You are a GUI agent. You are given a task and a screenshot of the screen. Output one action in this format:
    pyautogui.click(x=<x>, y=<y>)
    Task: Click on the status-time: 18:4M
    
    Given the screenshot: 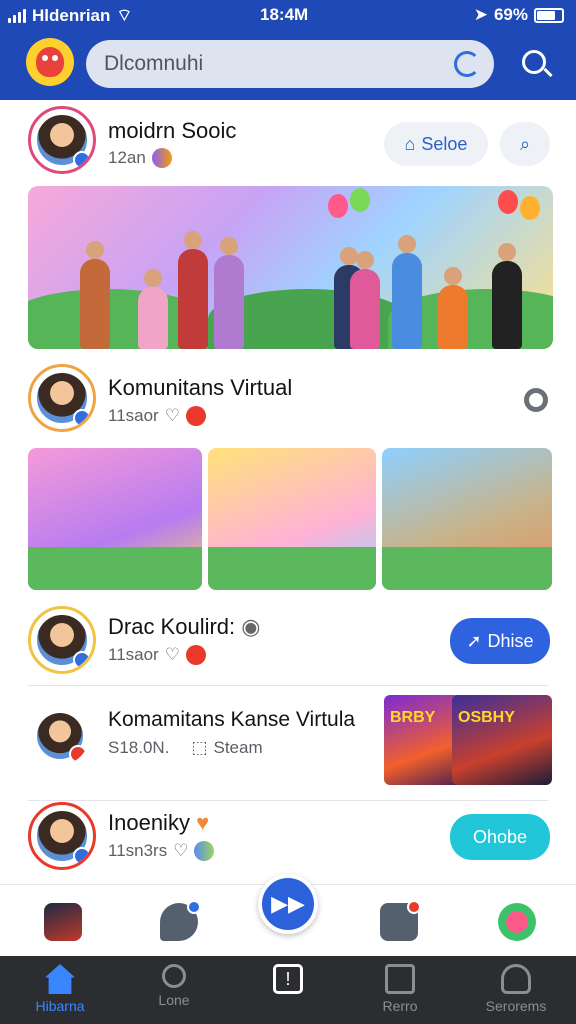 What is the action you would take?
    pyautogui.click(x=284, y=14)
    